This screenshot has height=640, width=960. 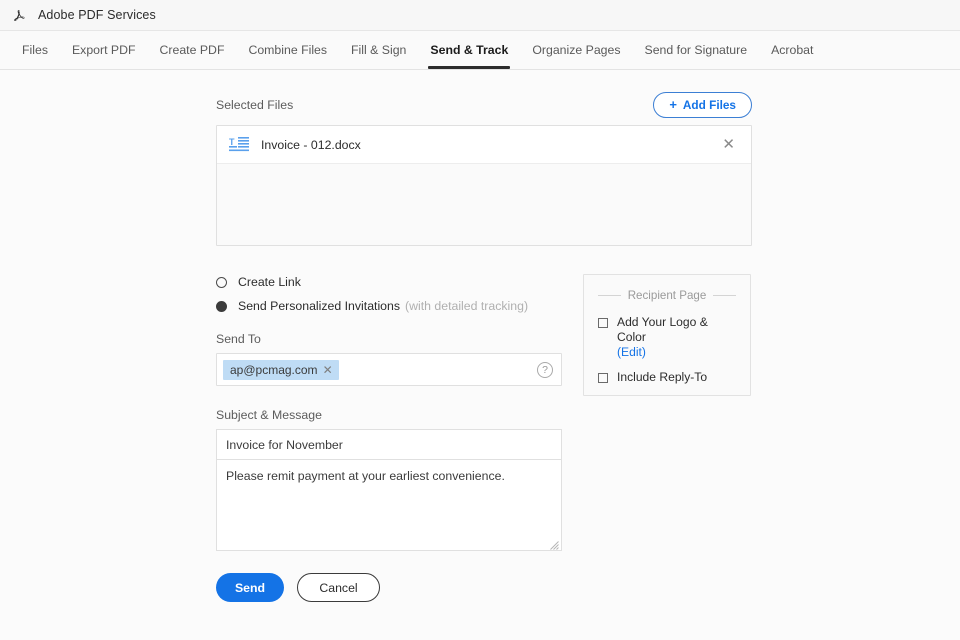 I want to click on svg-text: T, so click(x=232, y=142).